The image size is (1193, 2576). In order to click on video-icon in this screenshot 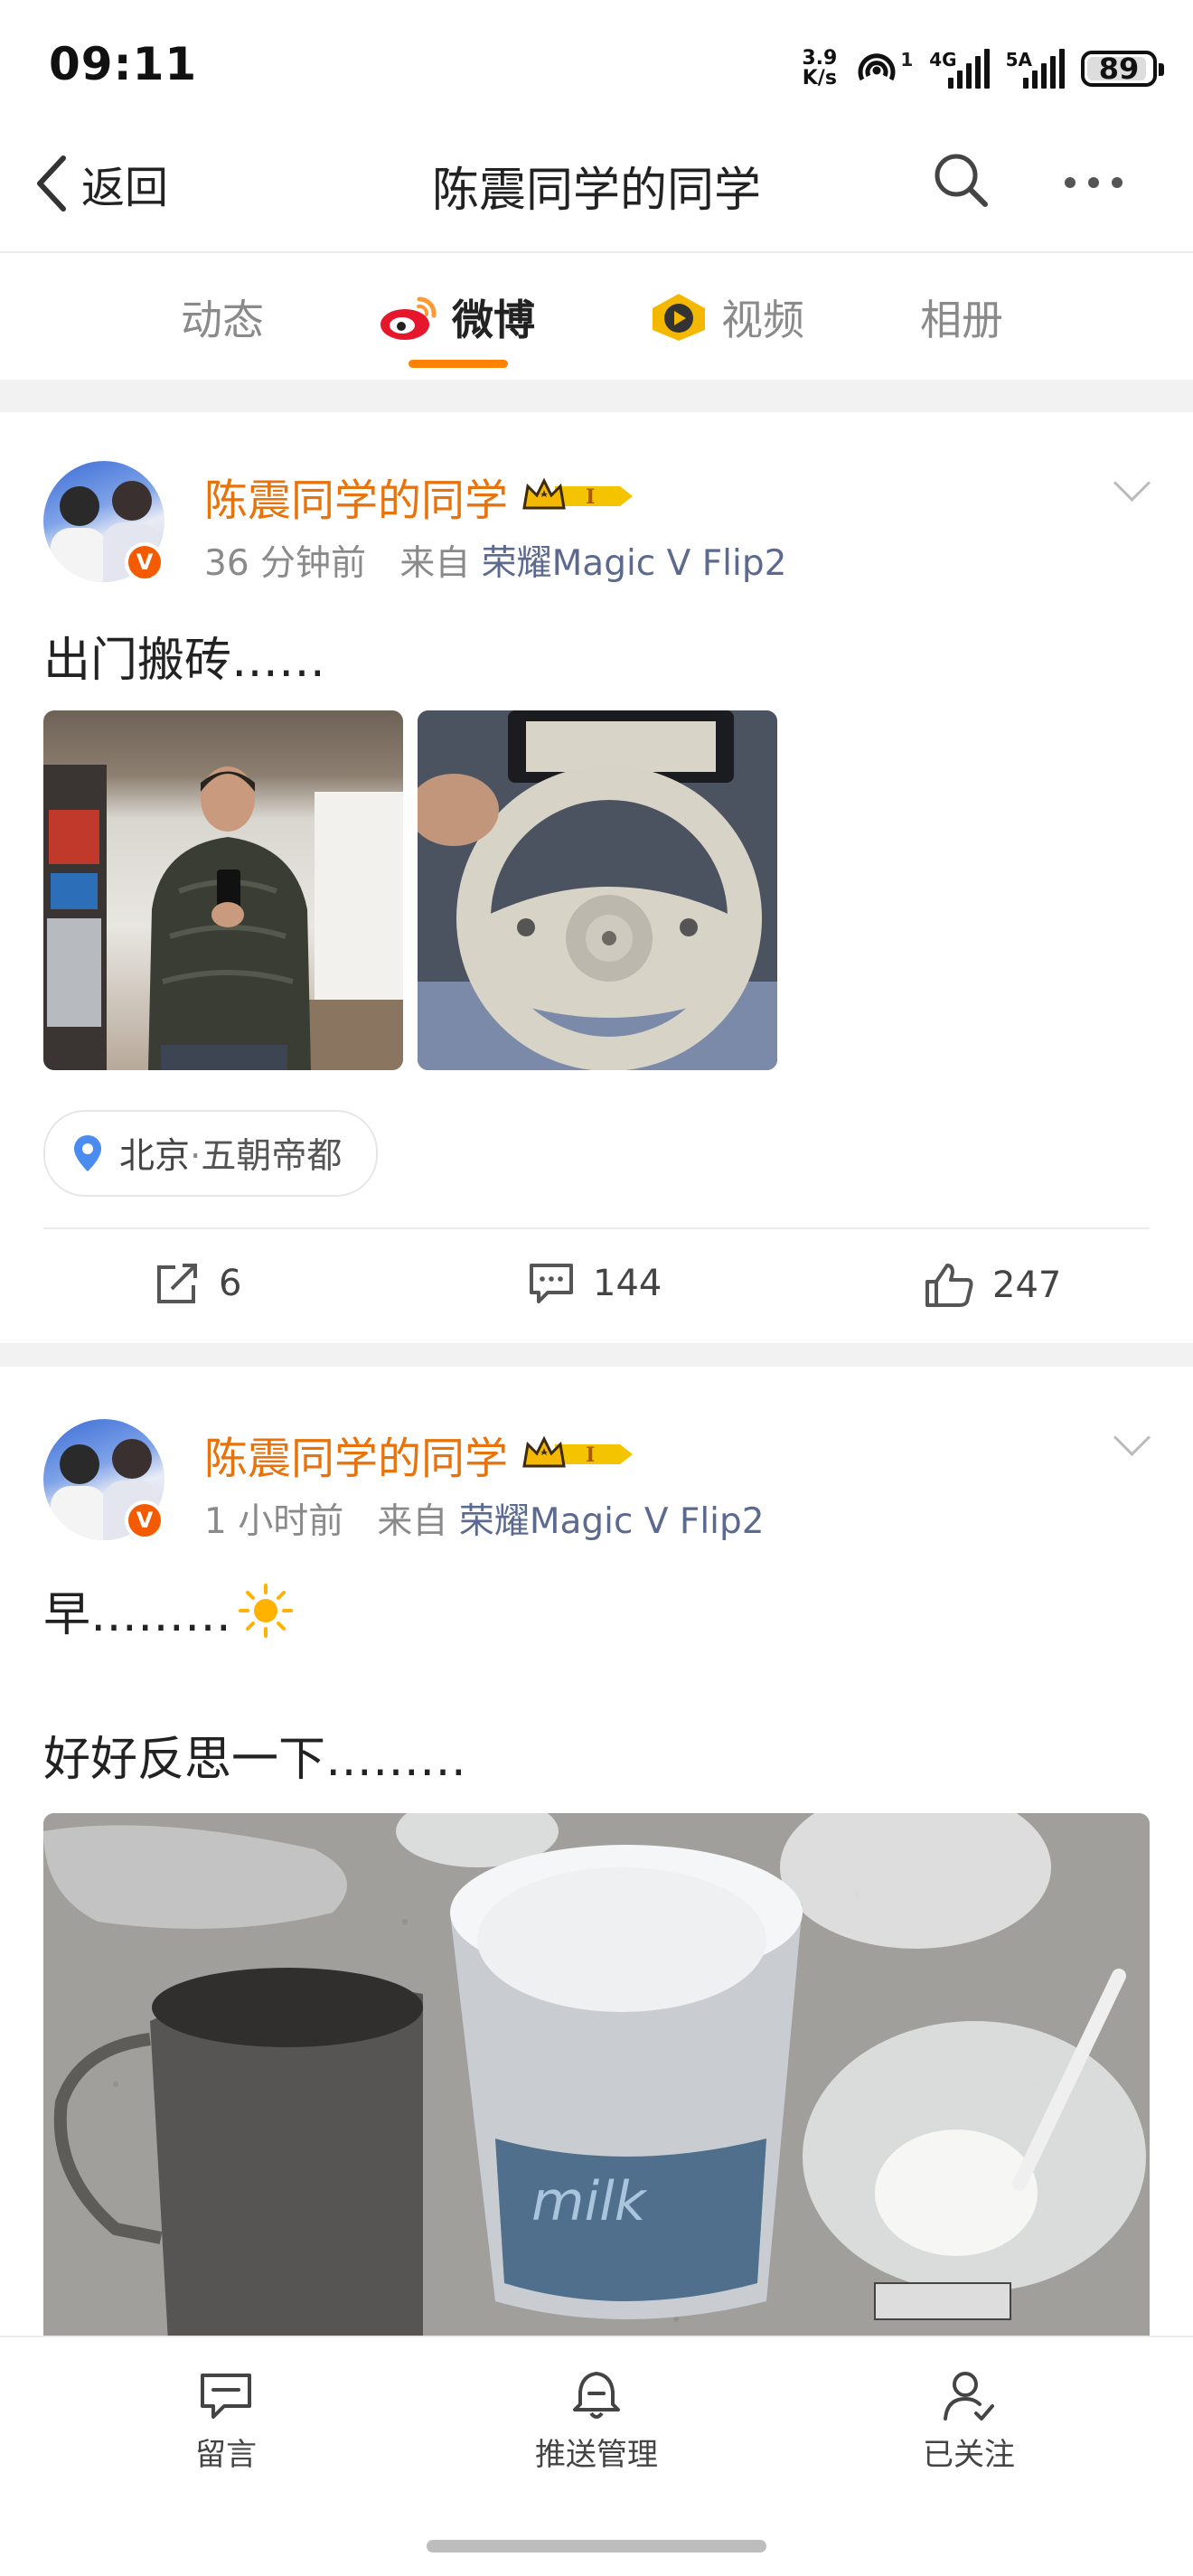, I will do `click(679, 317)`.